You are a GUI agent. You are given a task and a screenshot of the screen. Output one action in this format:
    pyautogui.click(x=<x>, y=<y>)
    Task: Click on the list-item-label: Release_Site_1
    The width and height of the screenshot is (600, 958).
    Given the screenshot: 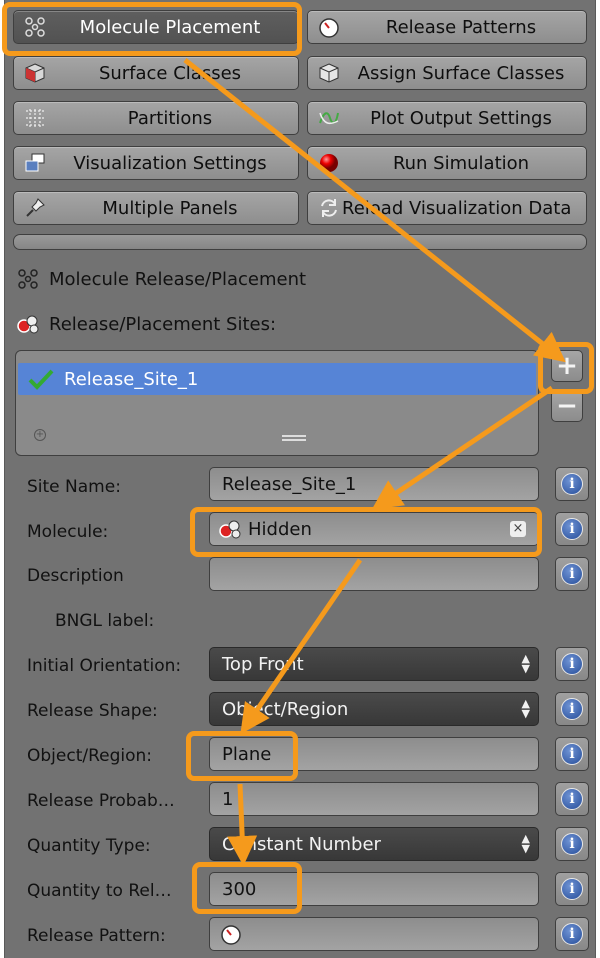 What is the action you would take?
    pyautogui.click(x=131, y=379)
    